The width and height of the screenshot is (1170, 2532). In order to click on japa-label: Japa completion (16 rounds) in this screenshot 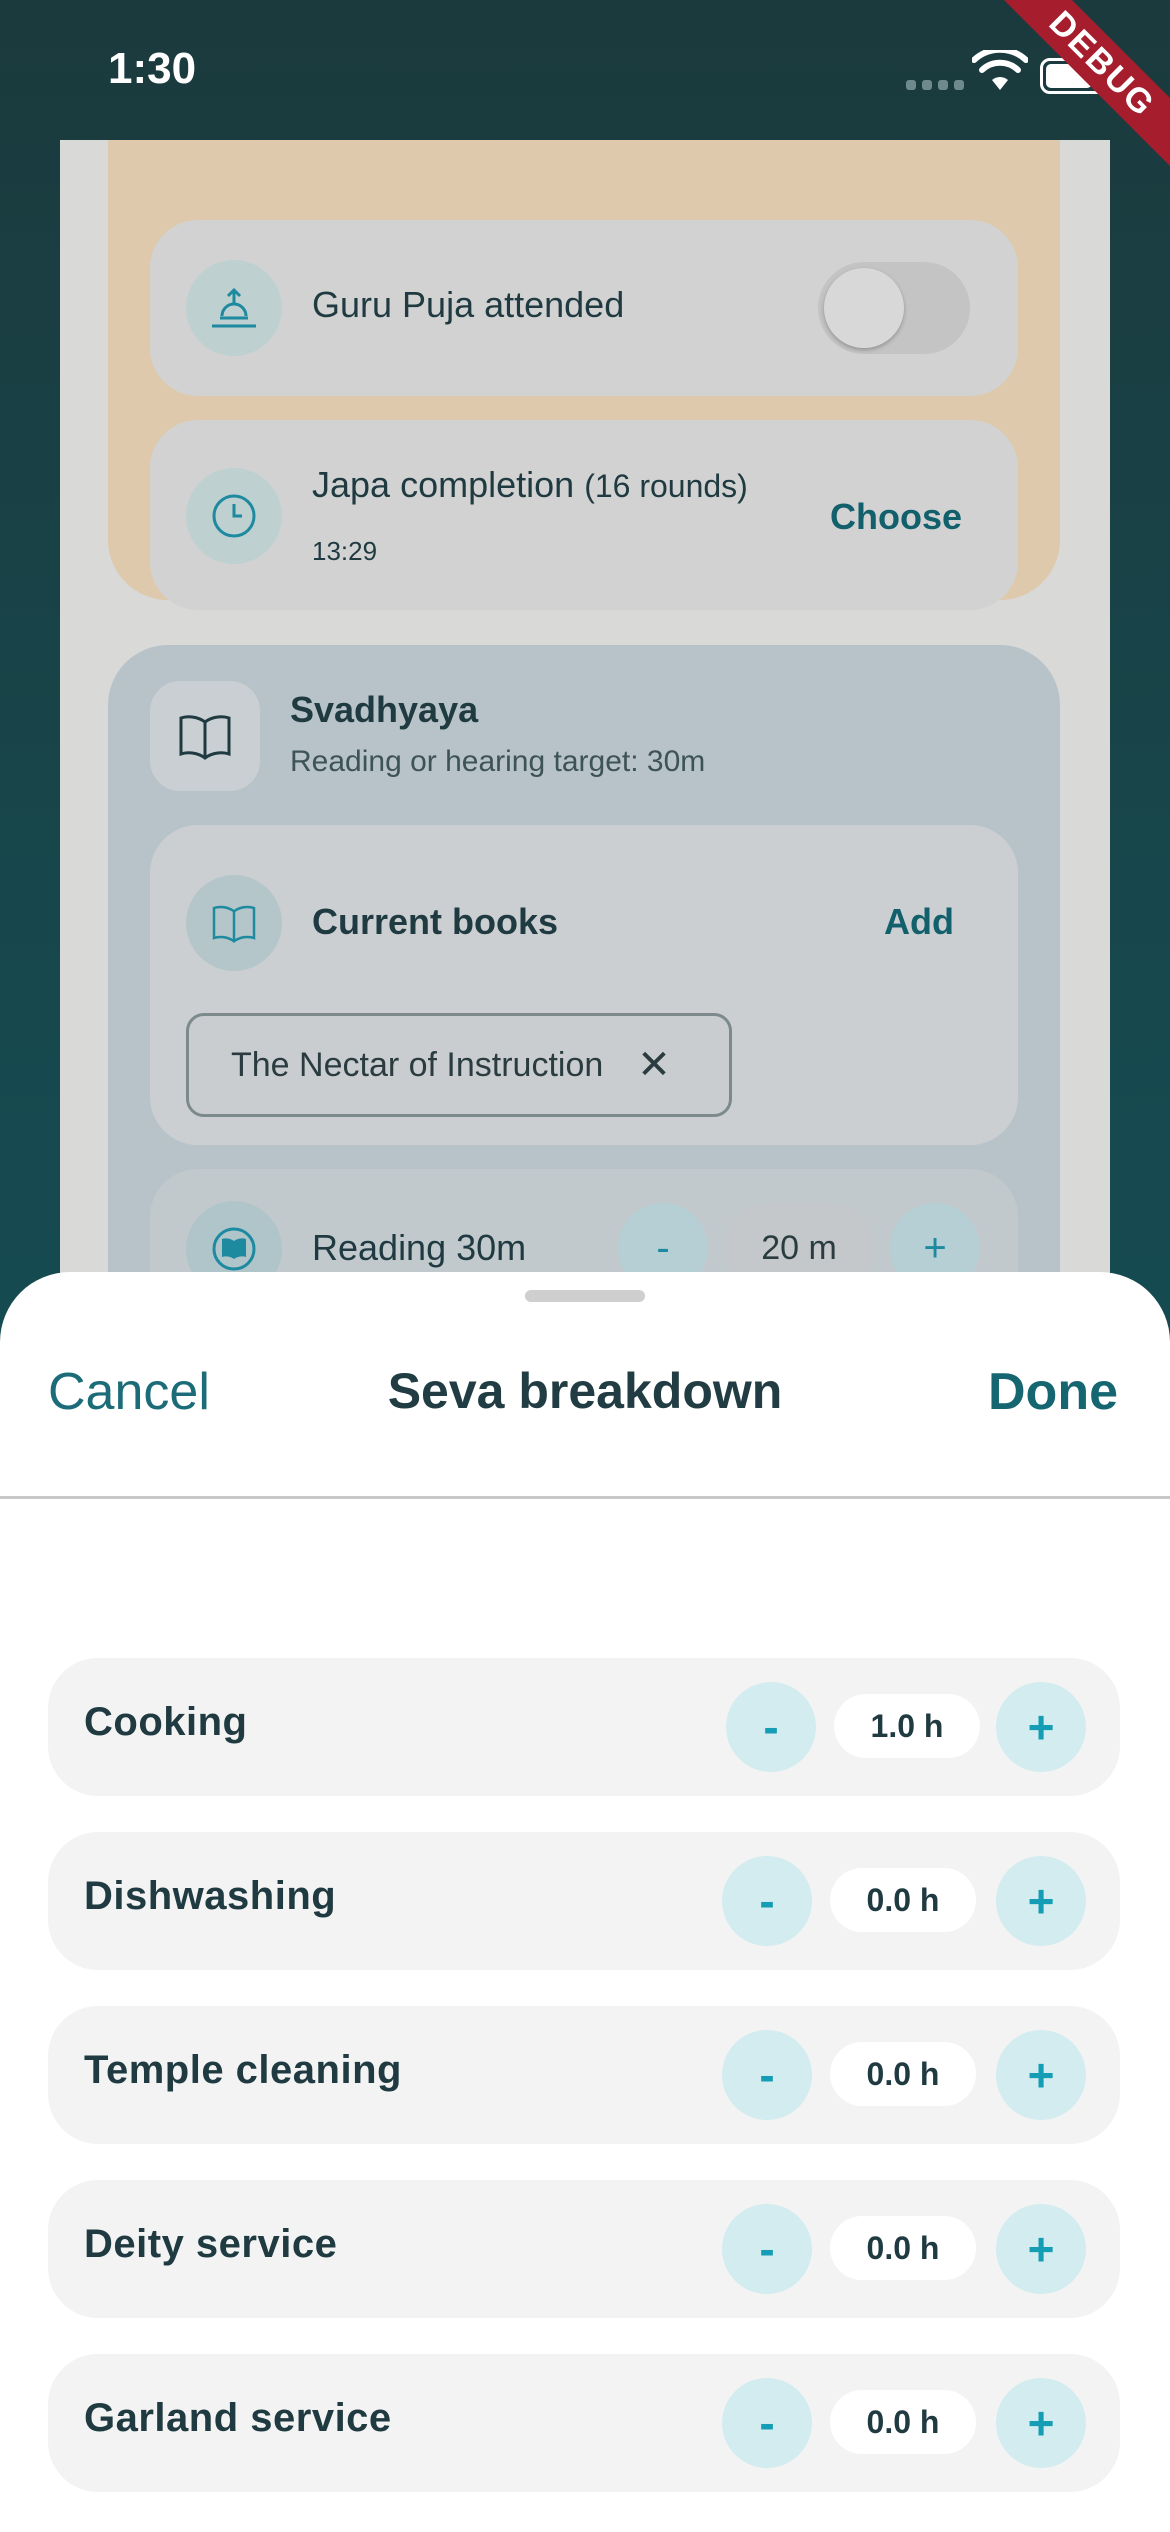, I will do `click(530, 485)`.